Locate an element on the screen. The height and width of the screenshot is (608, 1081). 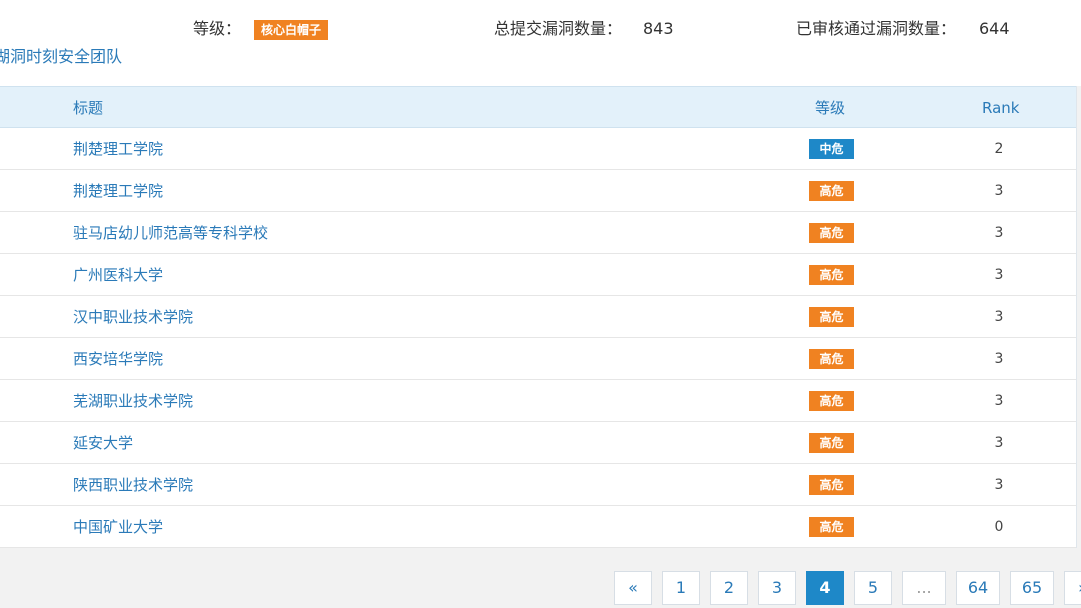
row-title-link: 延安大学 is located at coordinates (103, 443).